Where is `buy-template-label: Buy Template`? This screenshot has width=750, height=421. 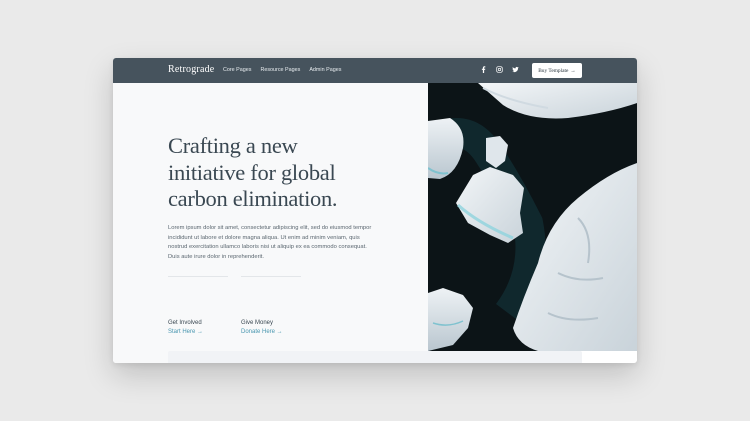 buy-template-label: Buy Template is located at coordinates (553, 70).